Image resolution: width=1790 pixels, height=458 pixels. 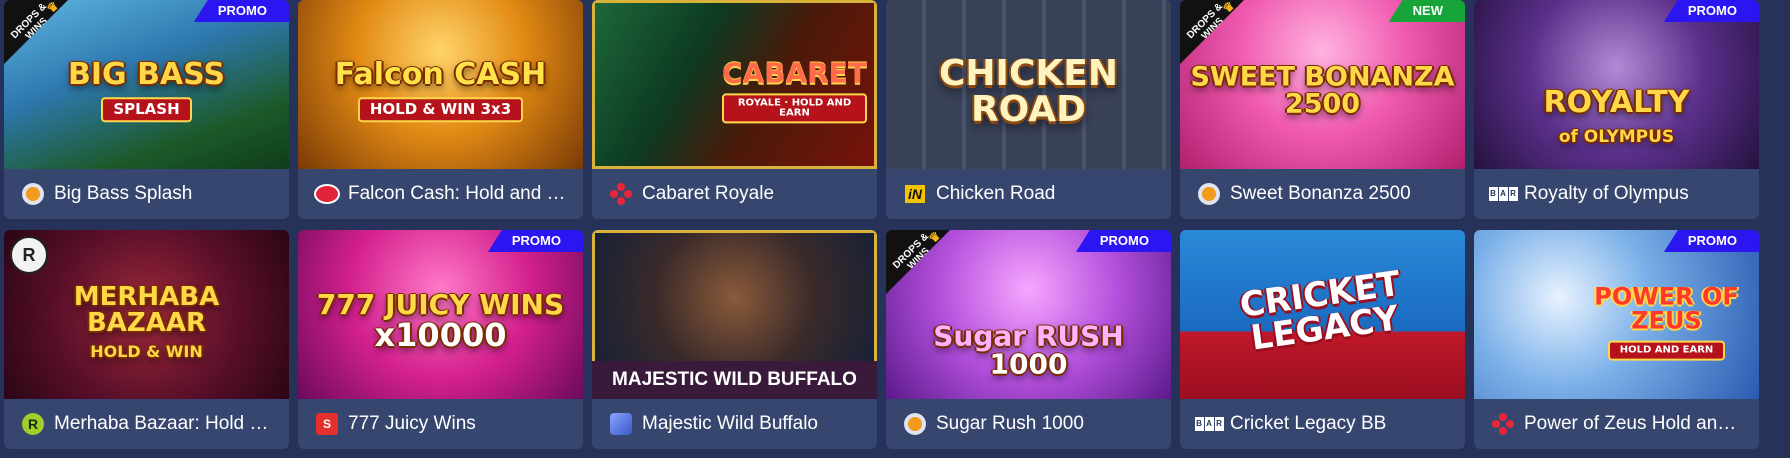 I want to click on game-caption: Majestic Wild Buffalo, so click(x=734, y=424).